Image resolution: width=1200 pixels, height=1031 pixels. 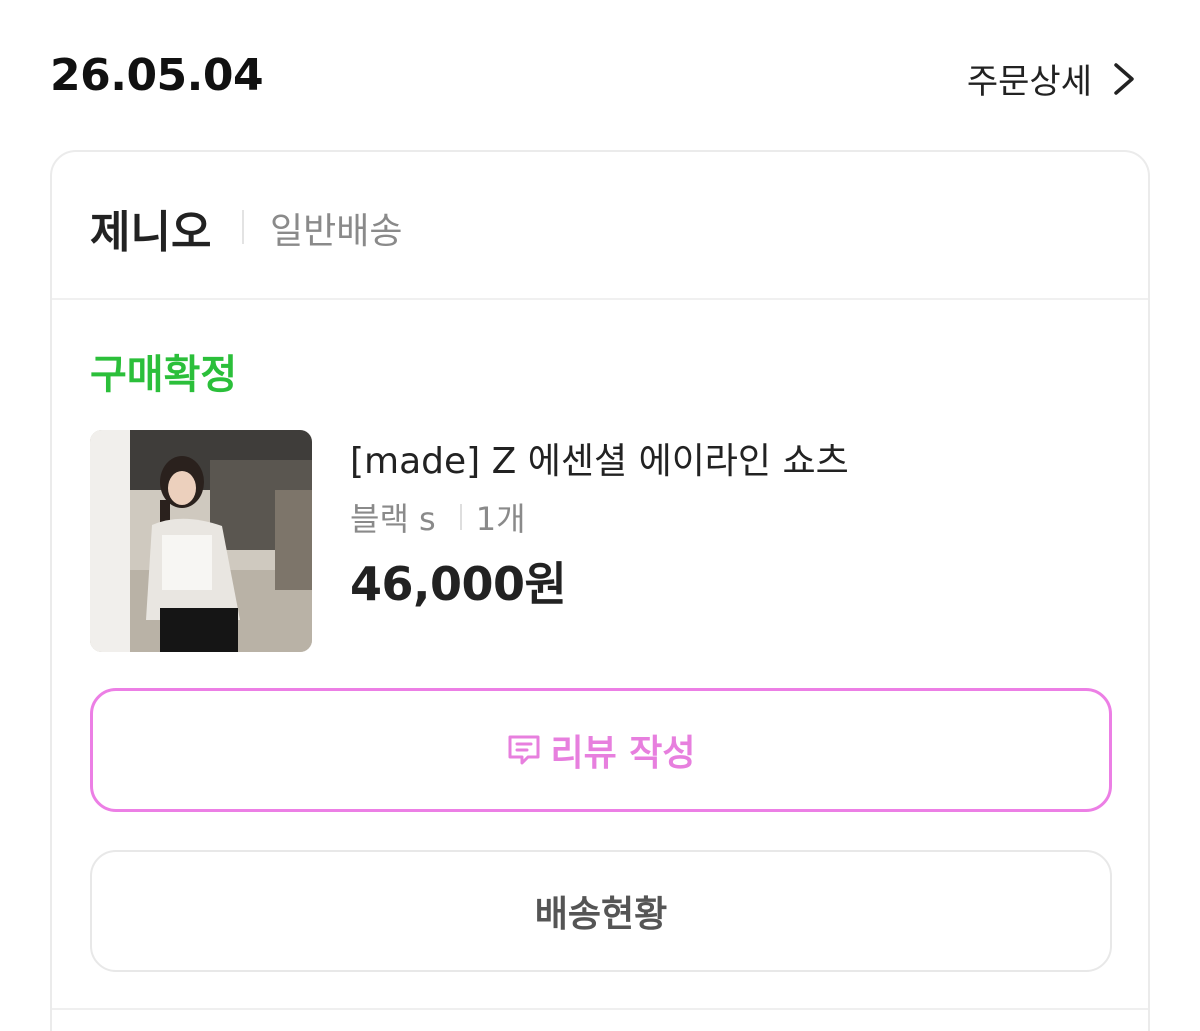 I want to click on order-detail-link: 주문상세, so click(x=1052, y=78).